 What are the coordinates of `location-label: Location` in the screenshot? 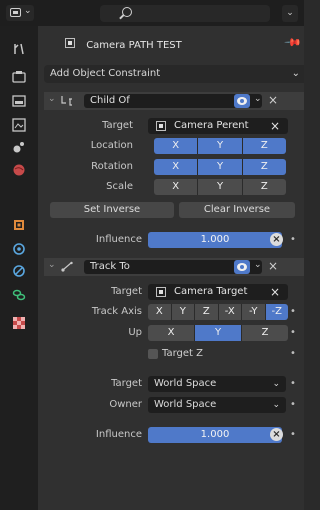 It's located at (111, 145).